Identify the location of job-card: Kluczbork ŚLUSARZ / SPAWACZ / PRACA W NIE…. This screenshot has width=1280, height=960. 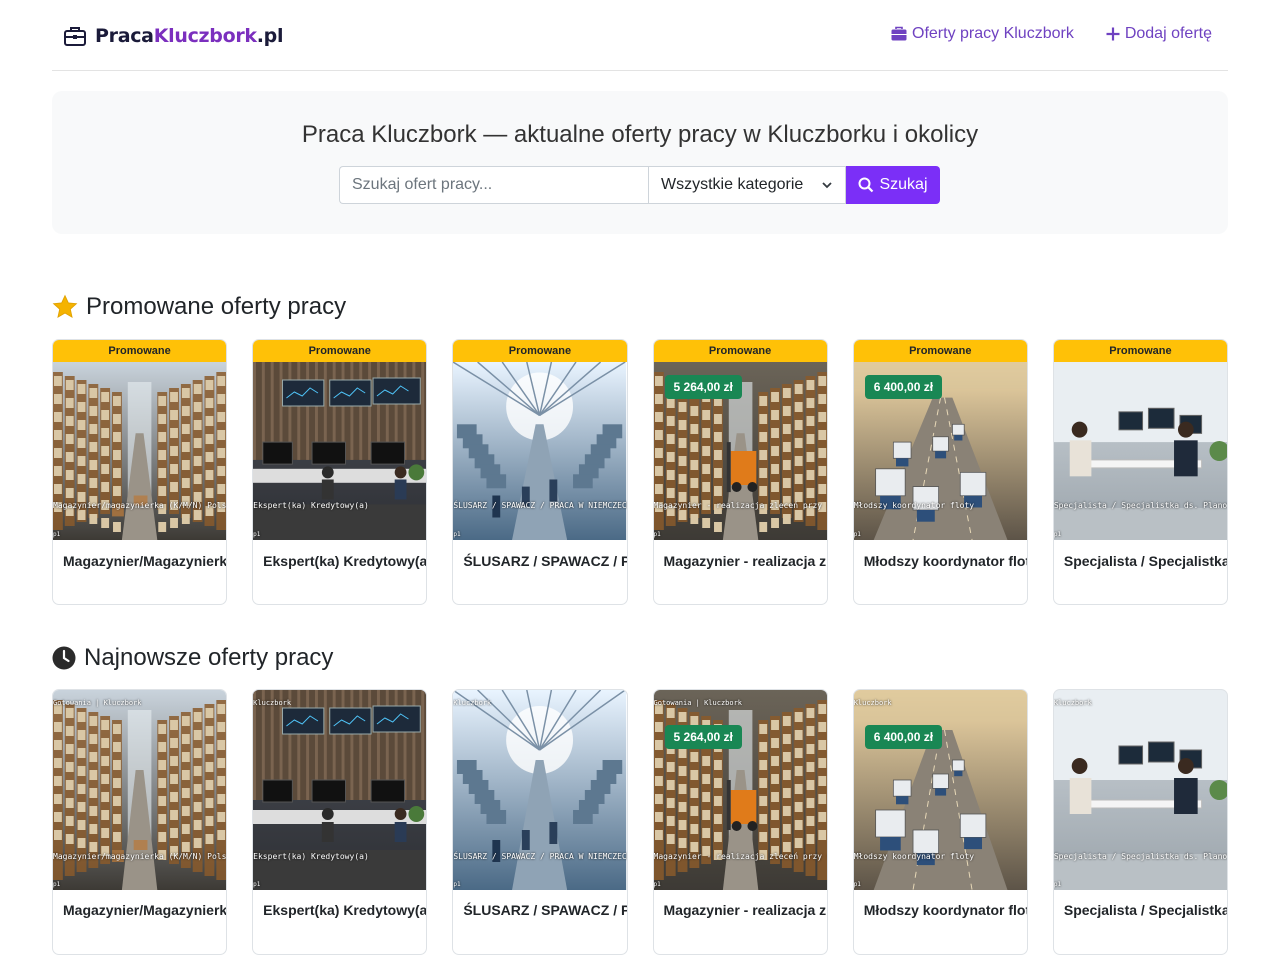
(540, 822).